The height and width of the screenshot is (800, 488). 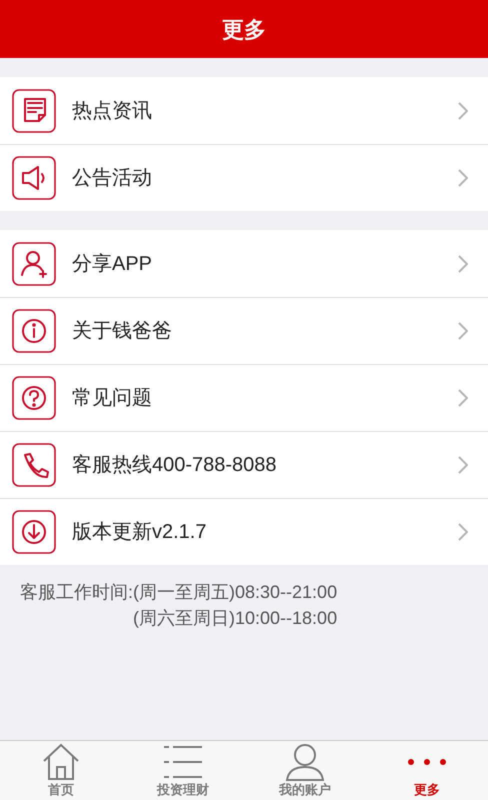 I want to click on tab-item: 首页, so click(x=61, y=770).